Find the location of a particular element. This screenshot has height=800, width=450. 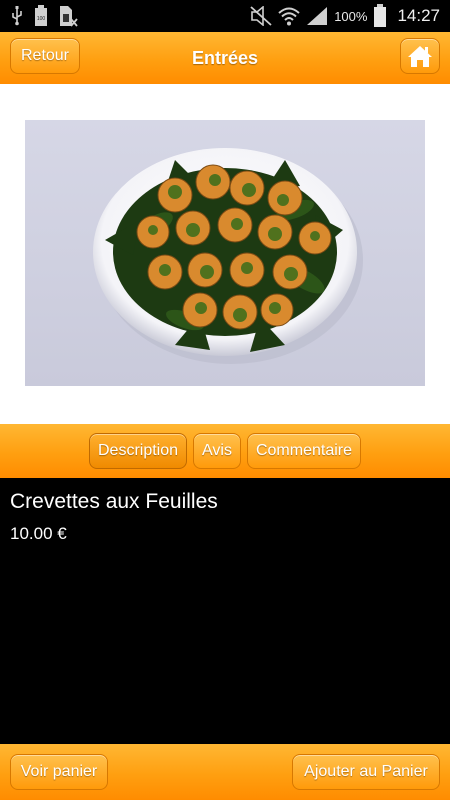

tab-bar: Description Avis Commentaire is located at coordinates (225, 451).